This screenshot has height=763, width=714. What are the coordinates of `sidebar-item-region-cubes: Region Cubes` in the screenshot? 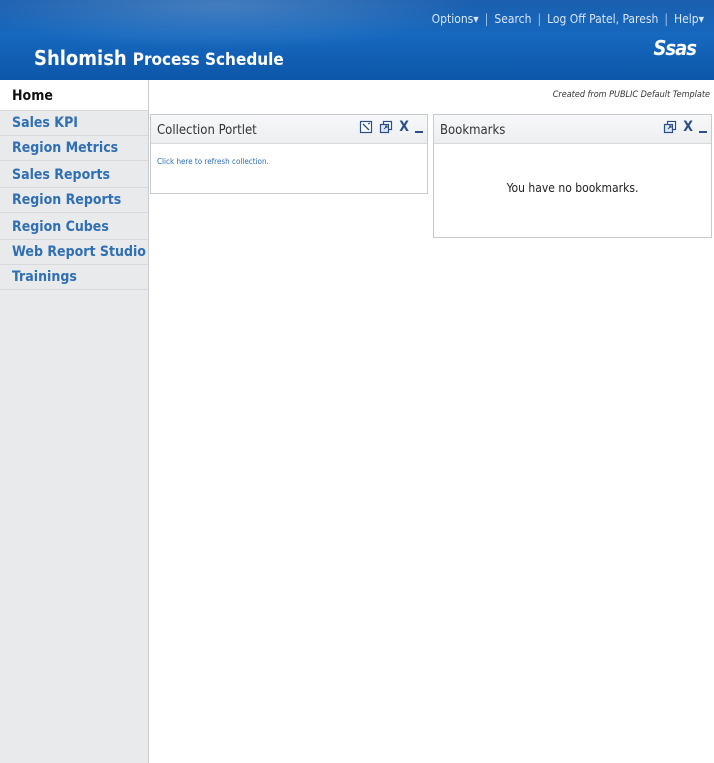 It's located at (74, 227).